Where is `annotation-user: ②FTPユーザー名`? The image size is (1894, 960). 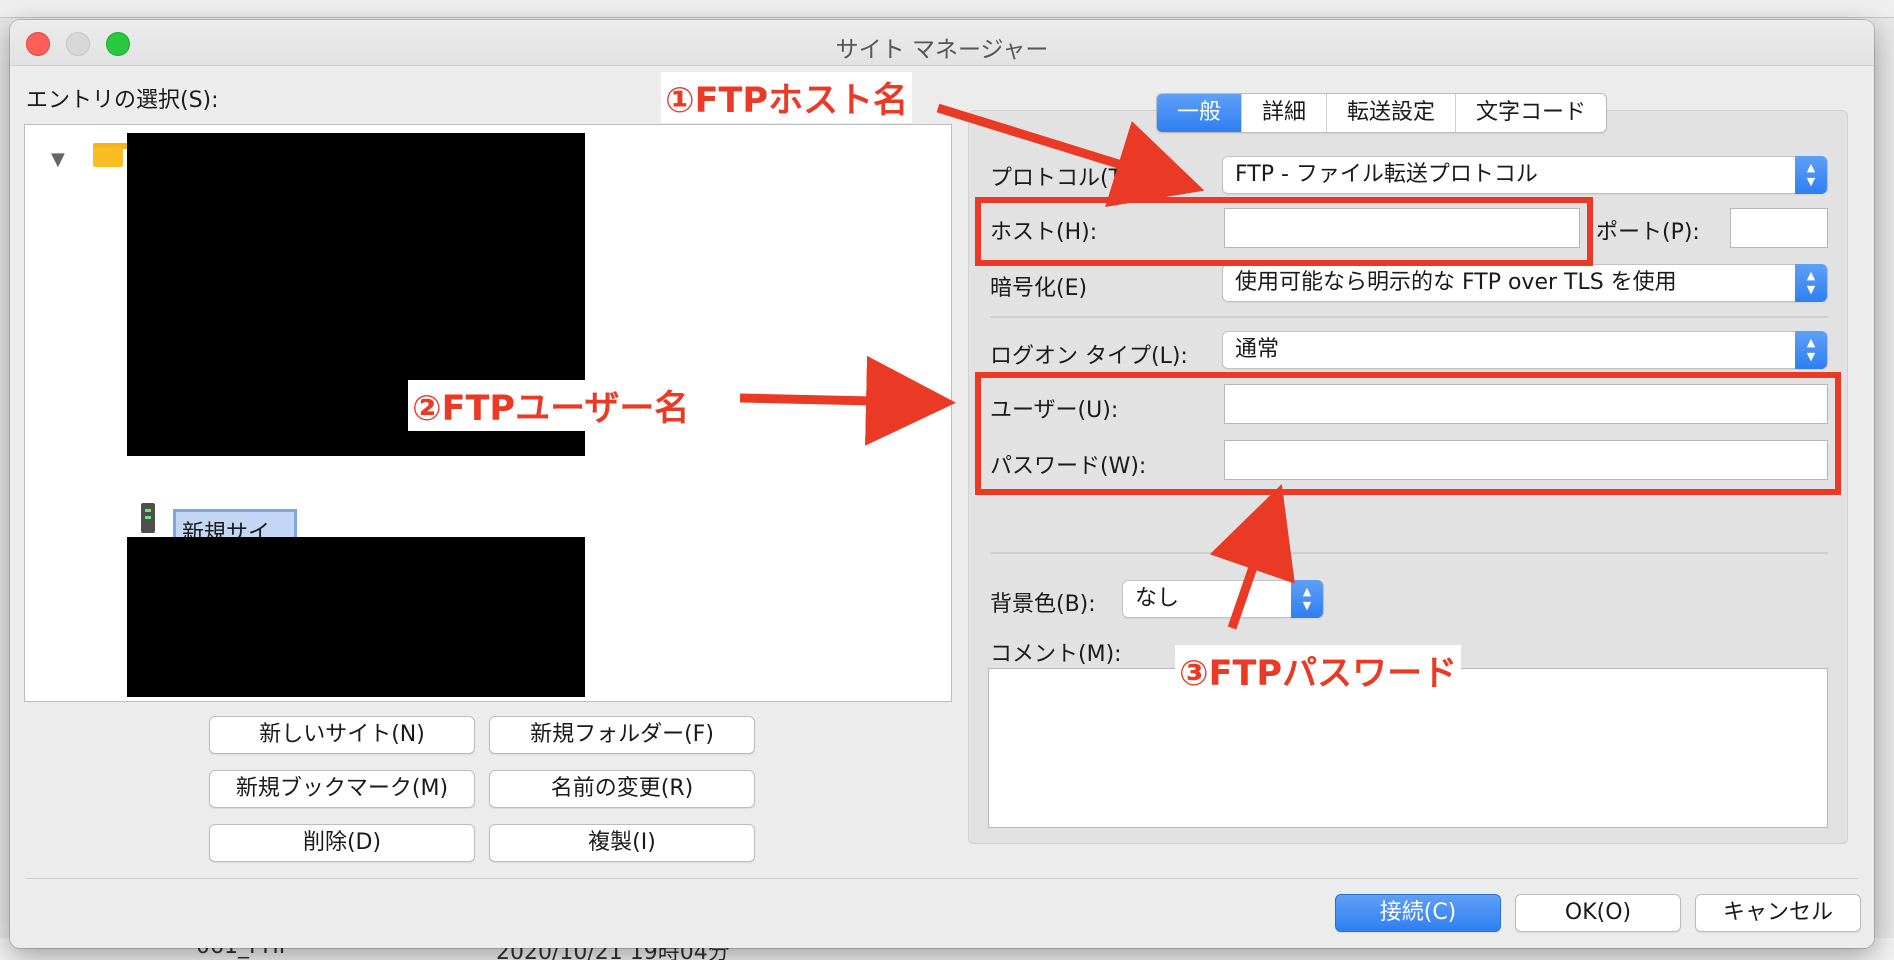 annotation-user: ②FTPユーザー名 is located at coordinates (551, 405).